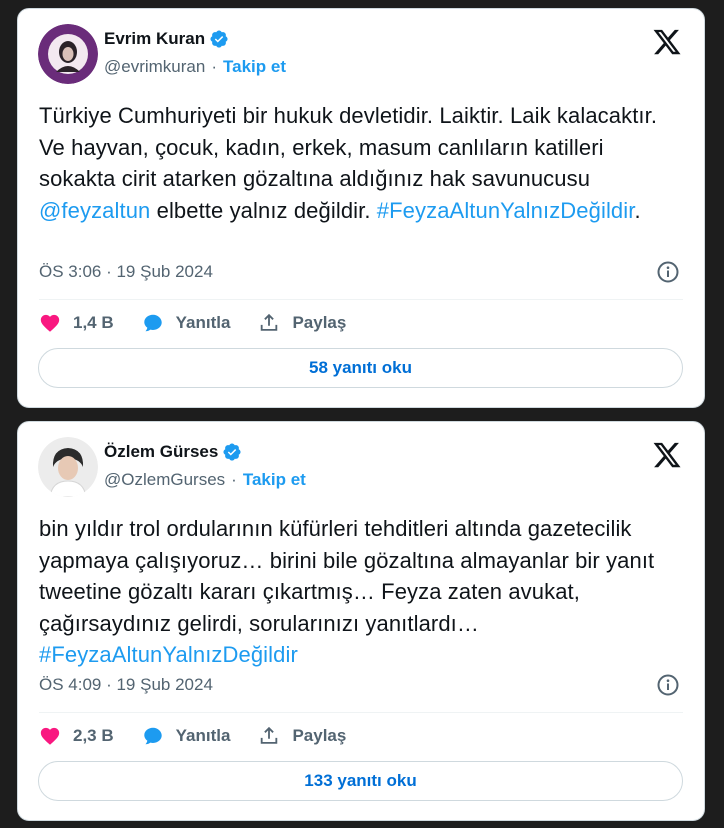  I want to click on author-handle: @evrimkuran, so click(154, 67).